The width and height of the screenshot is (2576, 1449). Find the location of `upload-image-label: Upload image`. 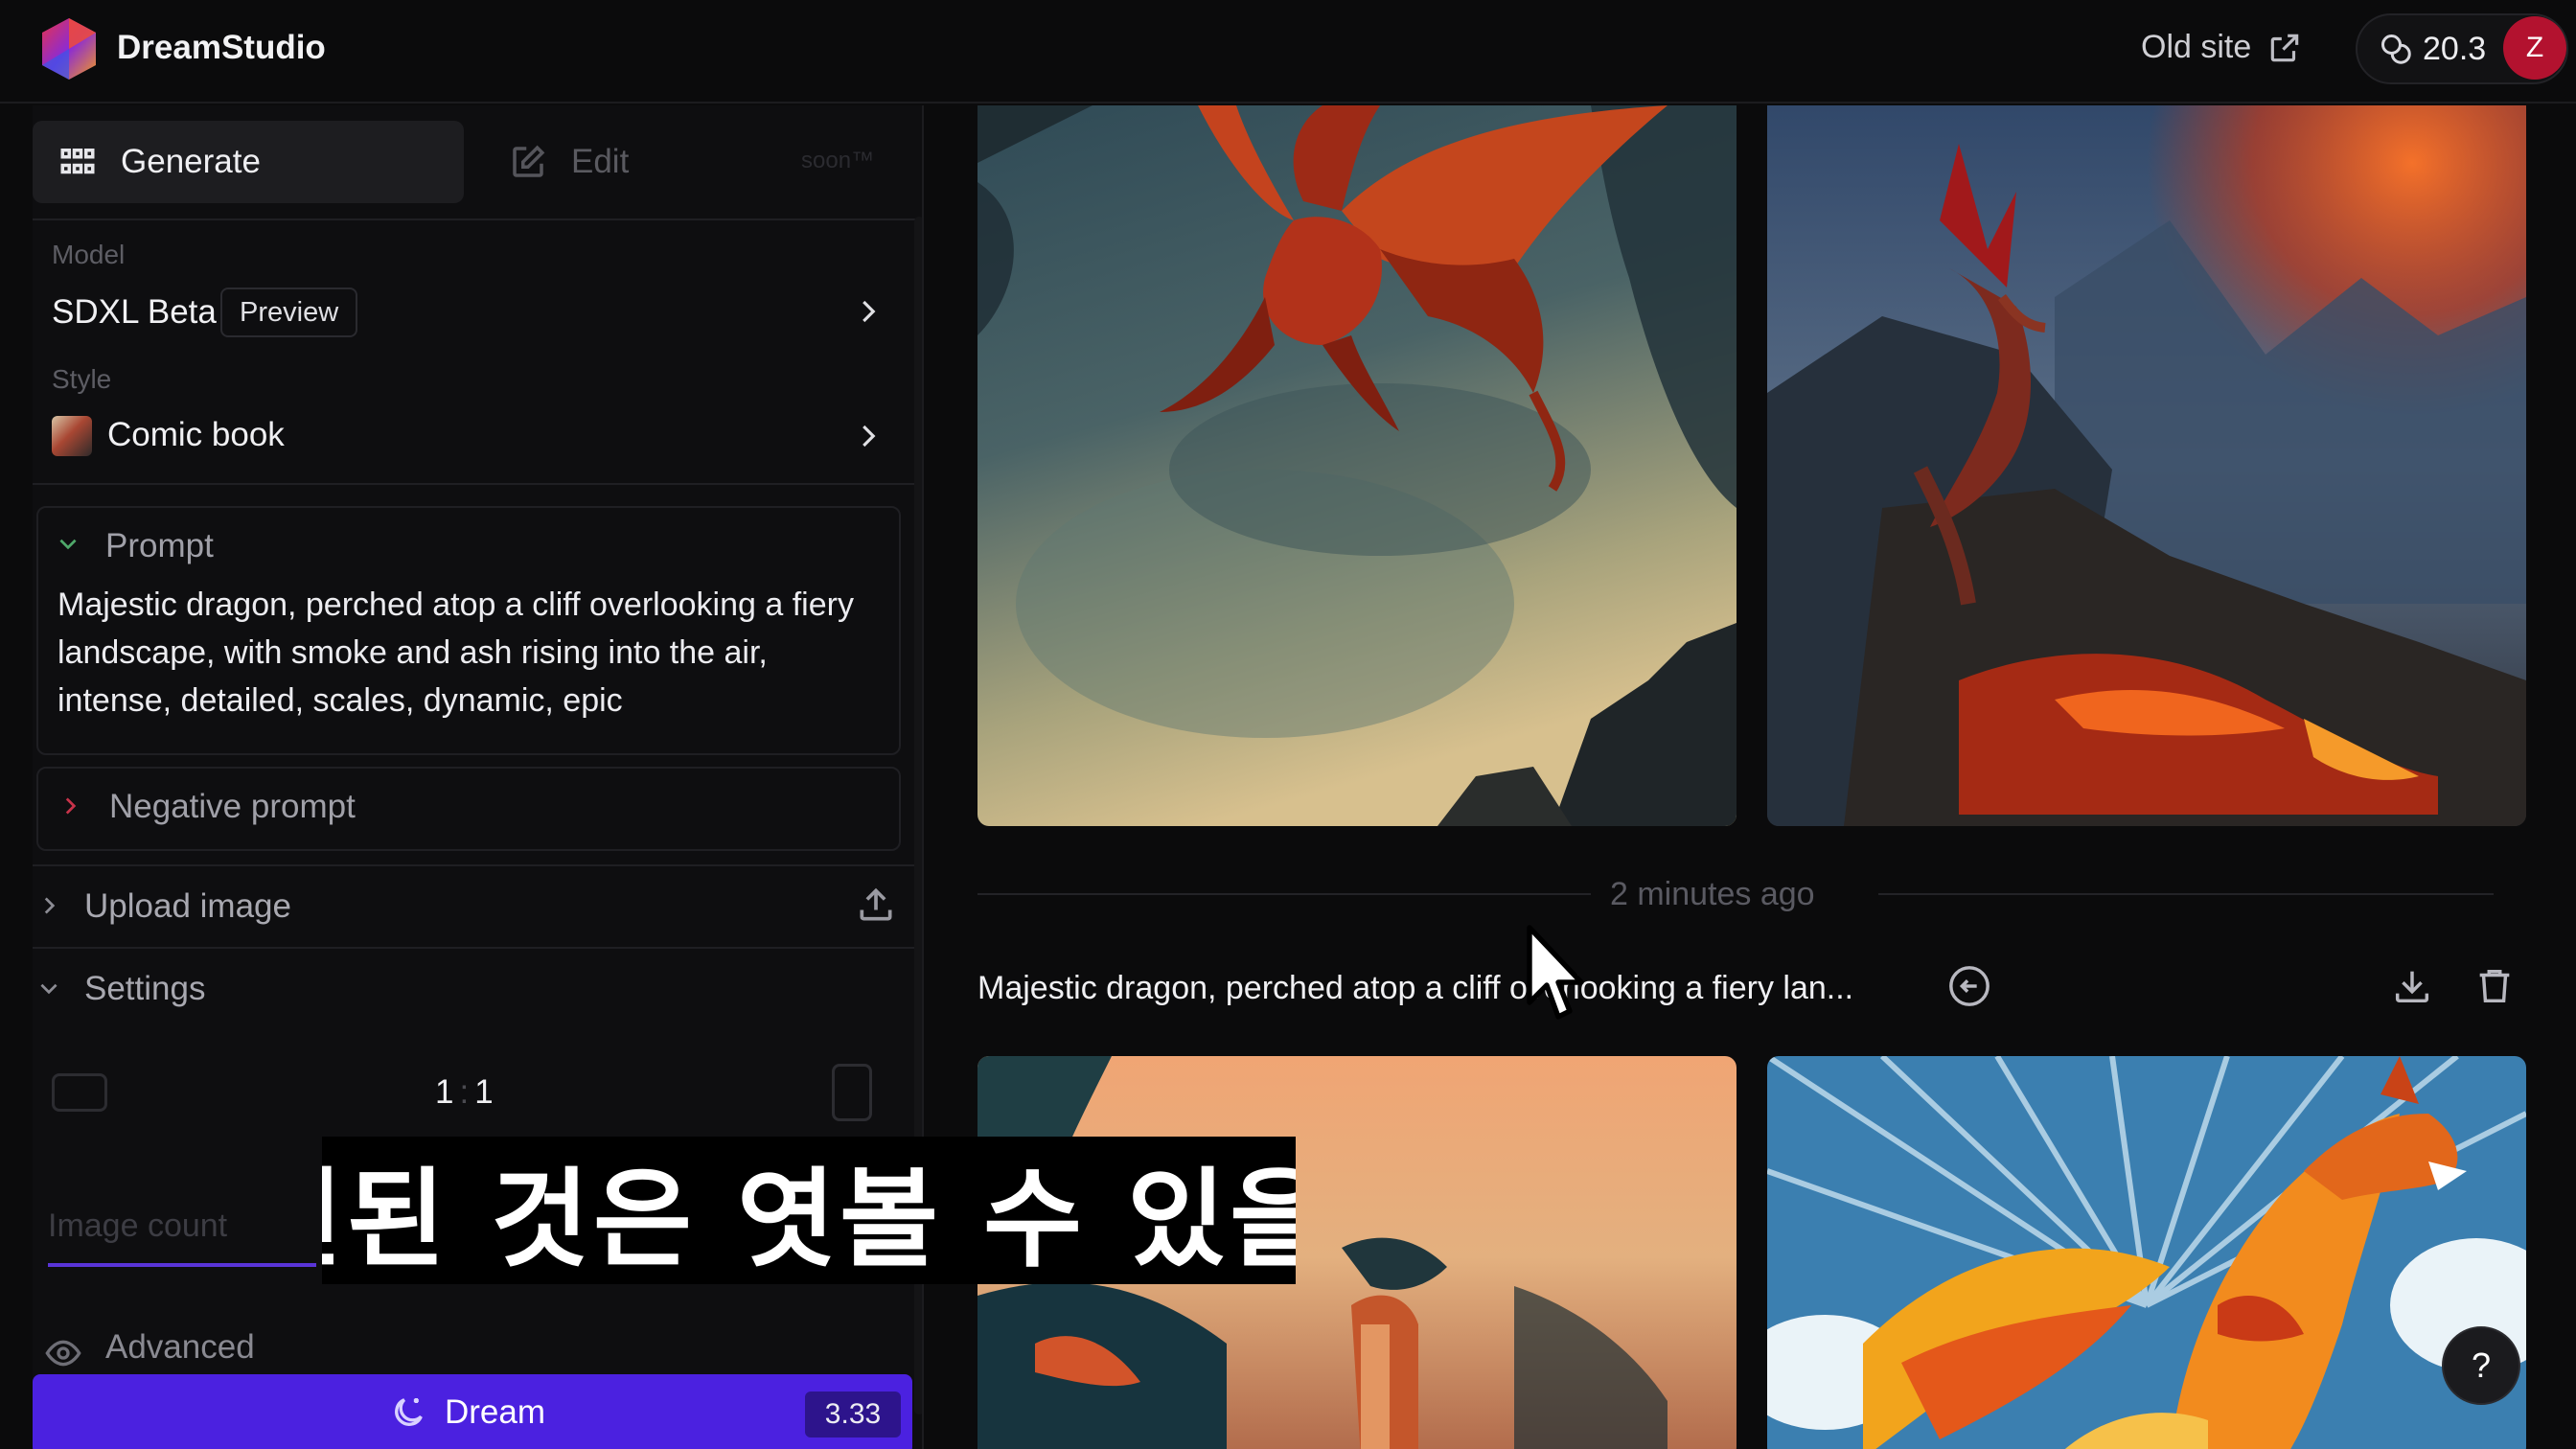

upload-image-label: Upload image is located at coordinates (187, 906).